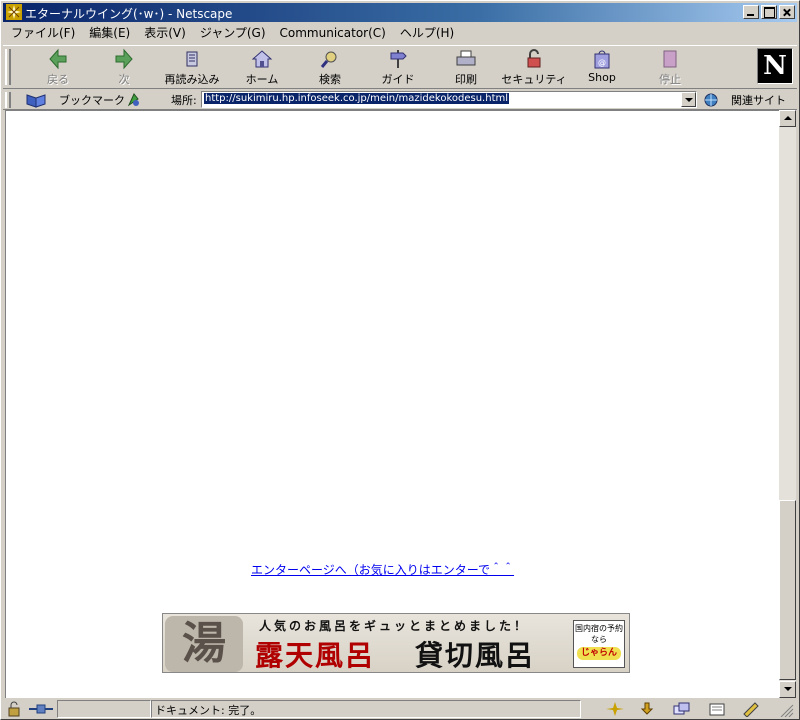 The width and height of the screenshot is (800, 720). I want to click on guide-button: ガイド, so click(398, 68).